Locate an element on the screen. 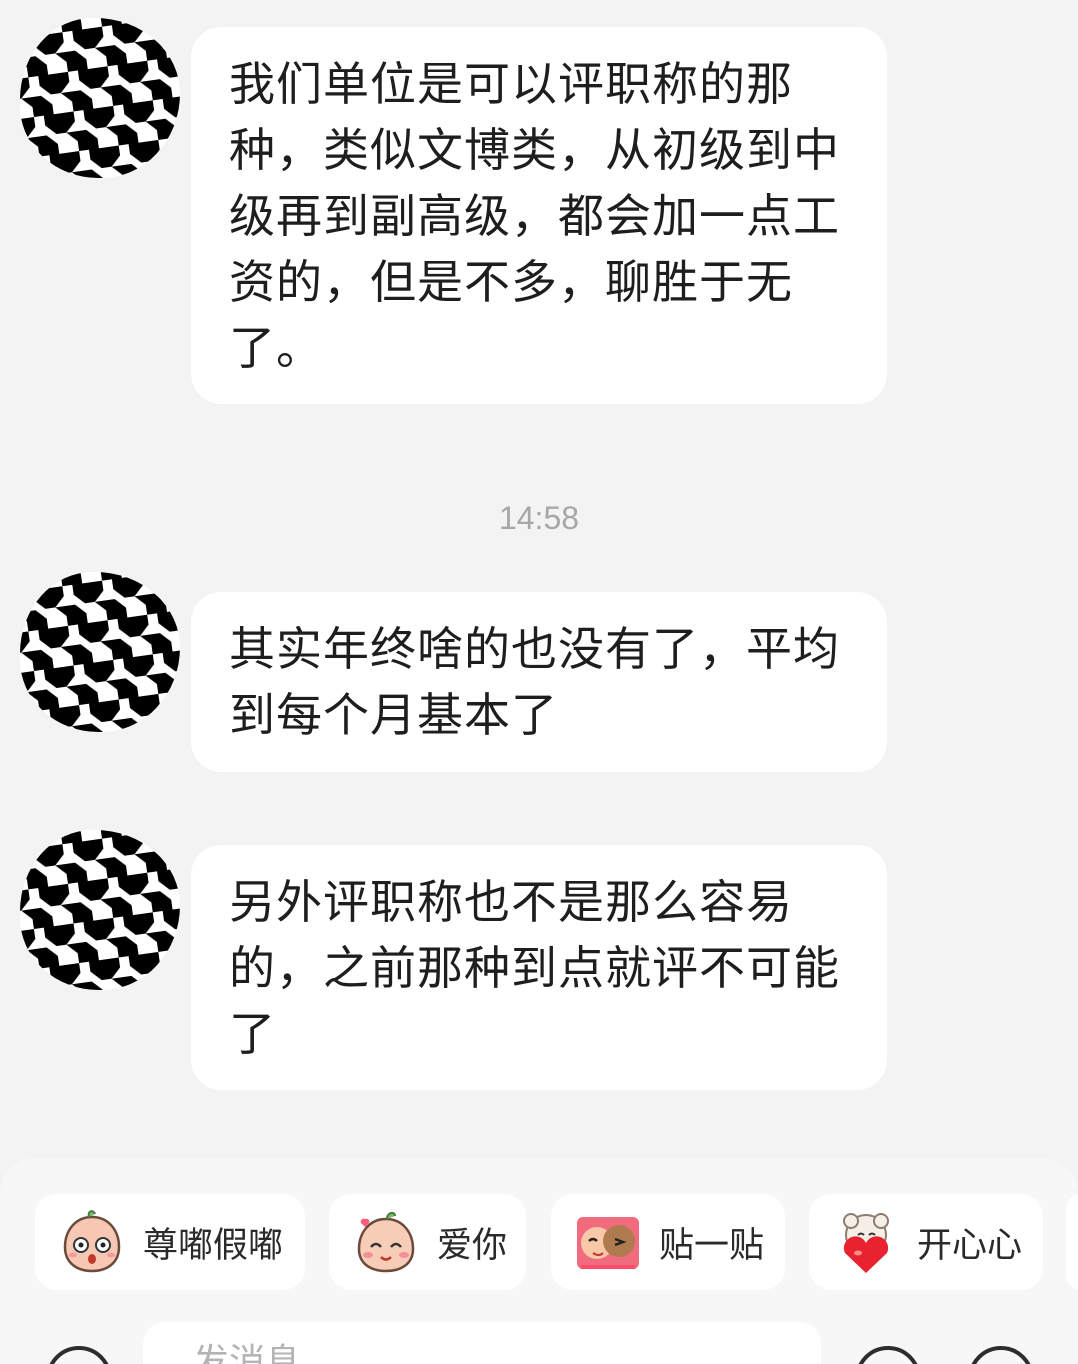 The width and height of the screenshot is (1078, 1364). message-bubble: 另外评职称也不是那么容易 的，之前那种到点就评不可能 了 is located at coordinates (539, 967).